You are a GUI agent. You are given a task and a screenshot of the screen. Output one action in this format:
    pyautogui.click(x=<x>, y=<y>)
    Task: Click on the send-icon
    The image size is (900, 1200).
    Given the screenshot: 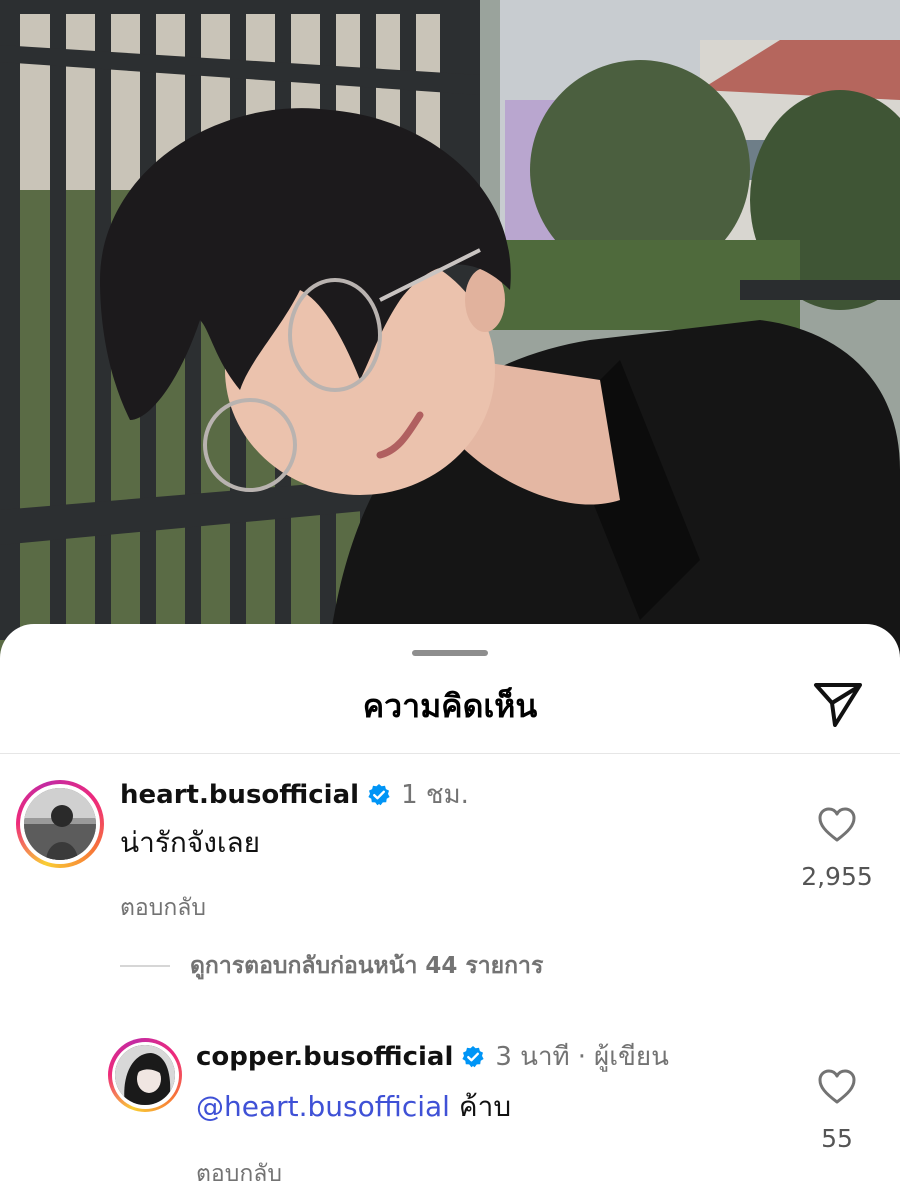 What is the action you would take?
    pyautogui.click(x=838, y=706)
    